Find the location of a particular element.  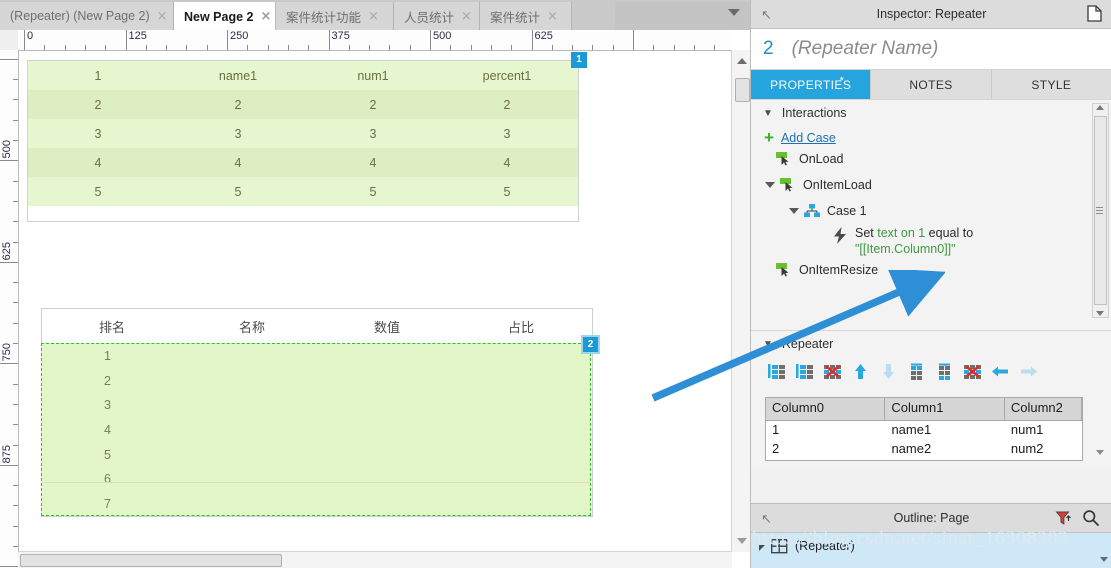

interactions-section-header: ▼ Interactions is located at coordinates (931, 113).